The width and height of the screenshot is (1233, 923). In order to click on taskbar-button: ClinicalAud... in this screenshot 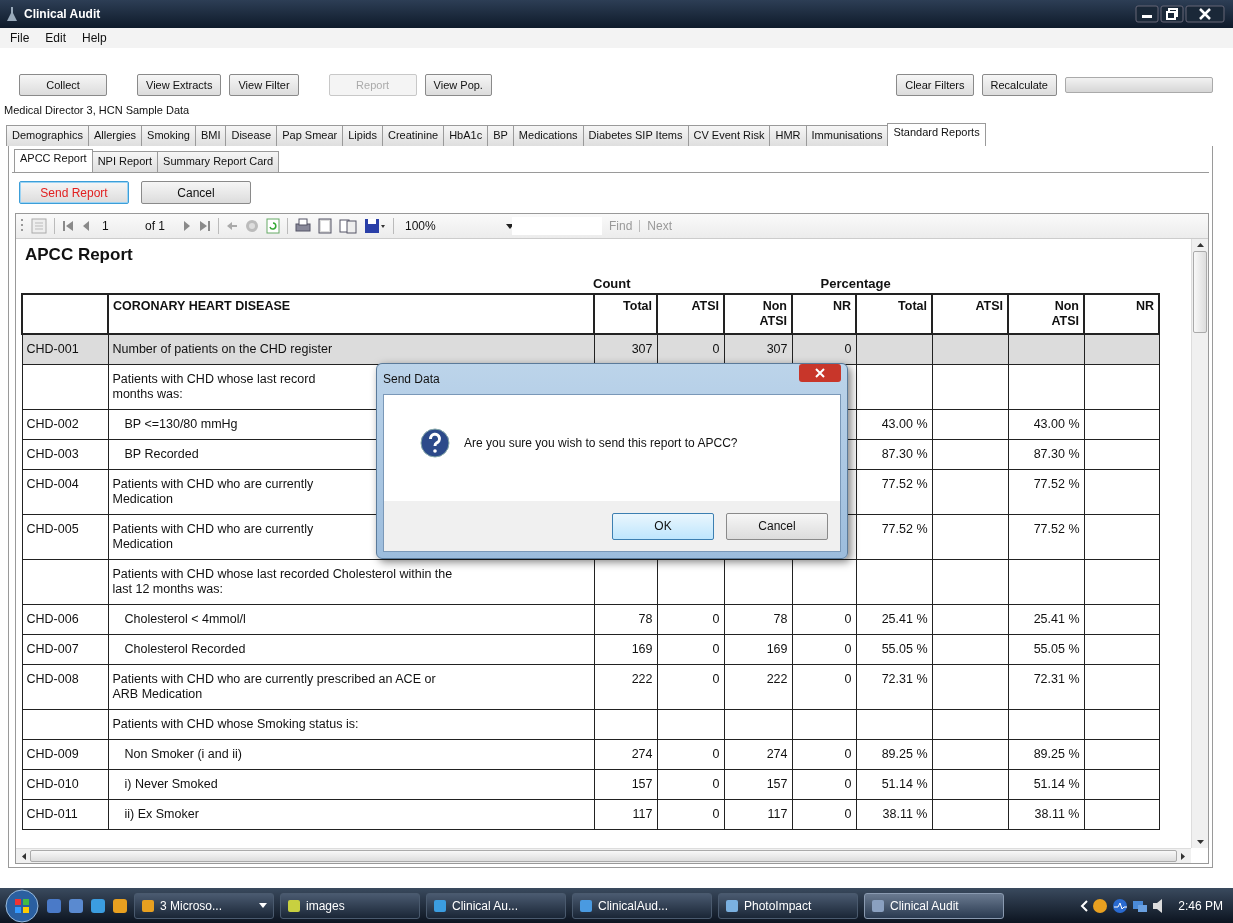, I will do `click(642, 905)`.